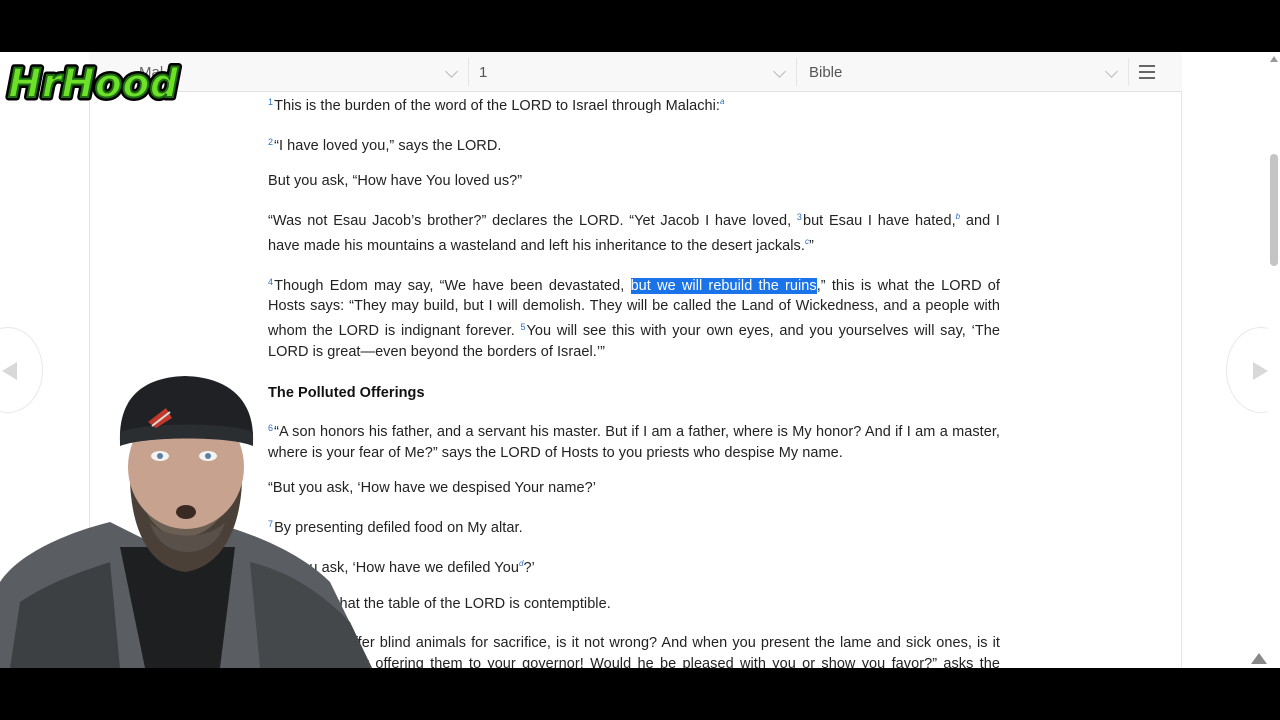 The width and height of the screenshot is (1280, 720). What do you see at coordinates (1147, 72) in the screenshot?
I see `hamburger-menu-icon` at bounding box center [1147, 72].